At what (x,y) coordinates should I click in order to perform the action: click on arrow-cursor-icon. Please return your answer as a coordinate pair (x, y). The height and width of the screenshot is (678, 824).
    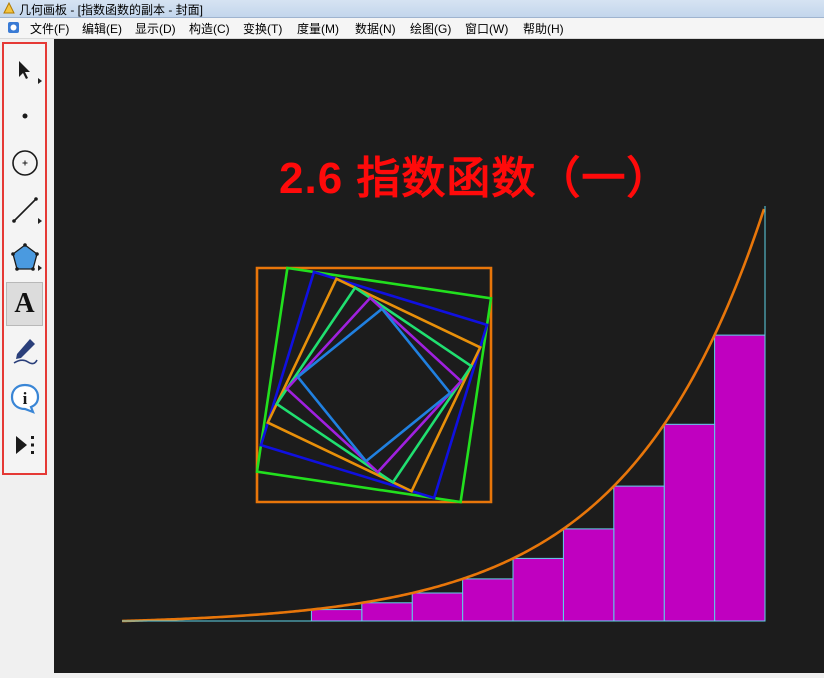
    Looking at the image, I should click on (24, 70).